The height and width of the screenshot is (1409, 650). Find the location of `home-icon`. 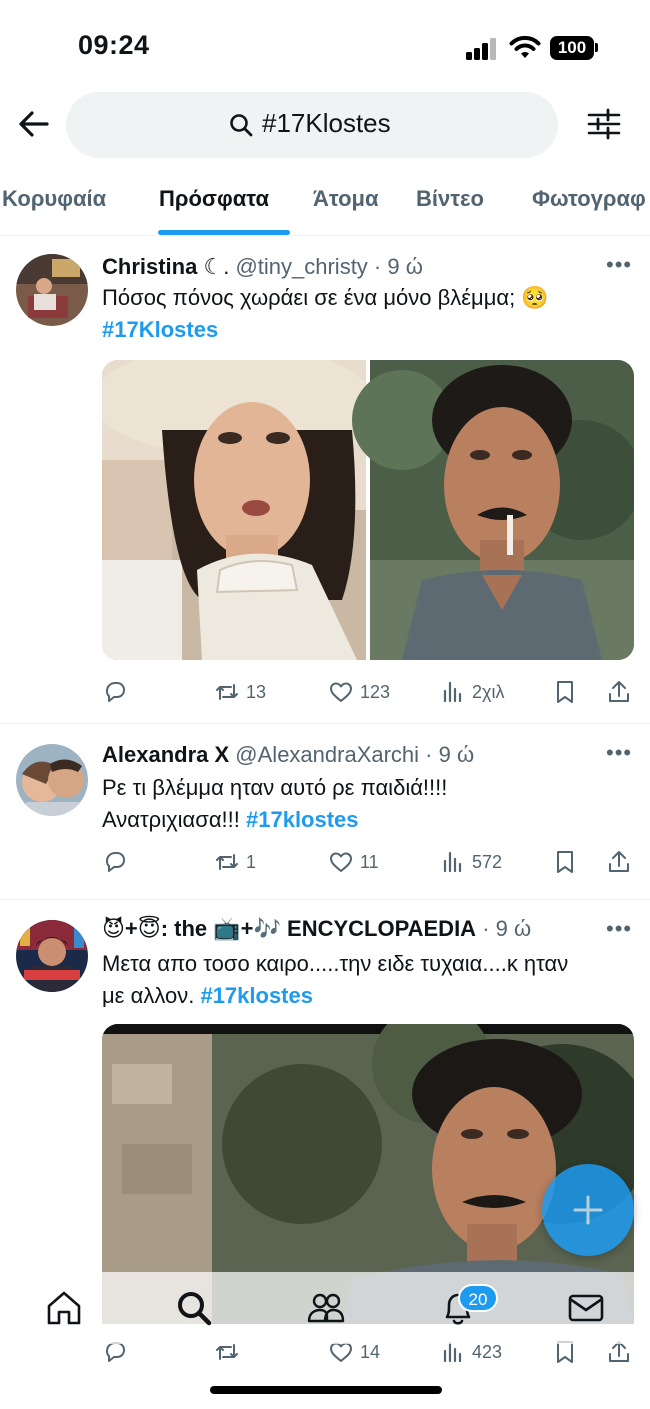

home-icon is located at coordinates (64, 1308).